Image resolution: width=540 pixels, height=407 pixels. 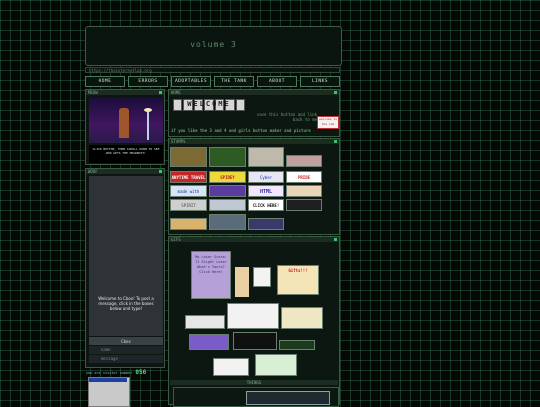 What do you see at coordinates (234, 81) in the screenshot?
I see `nav-the-tank: THE TANK` at bounding box center [234, 81].